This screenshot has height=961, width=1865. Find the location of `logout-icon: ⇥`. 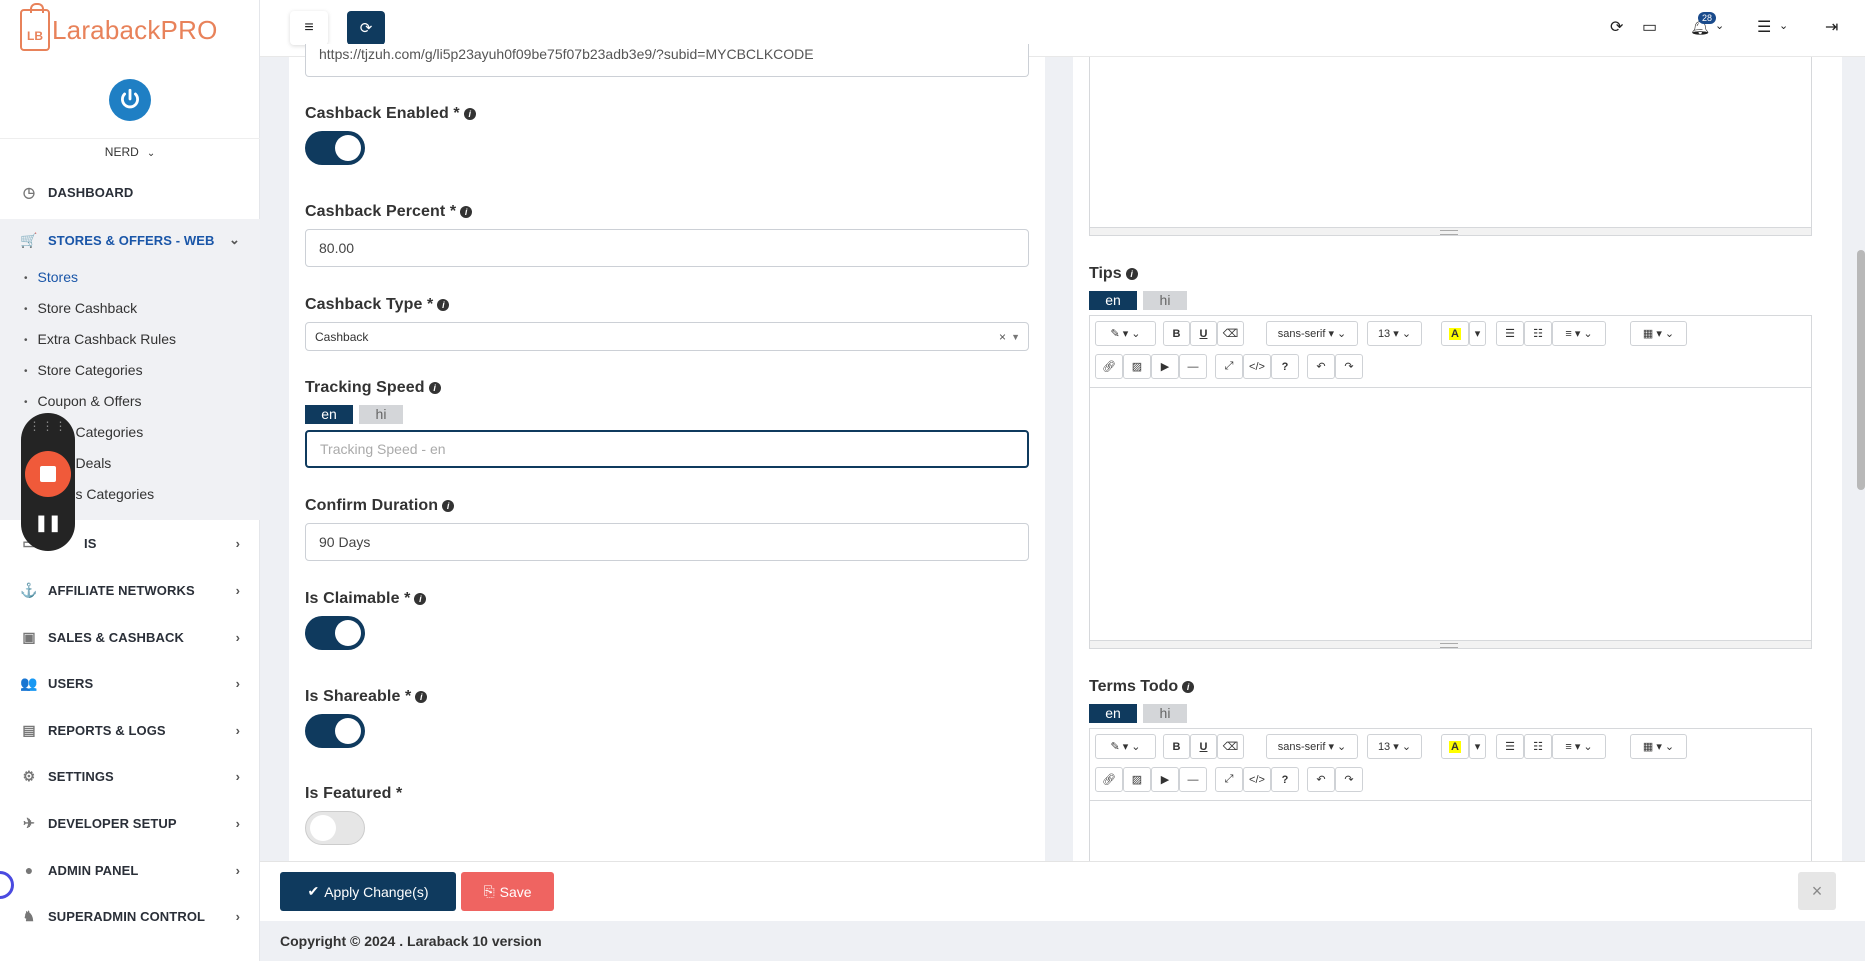

logout-icon: ⇥ is located at coordinates (1831, 27).